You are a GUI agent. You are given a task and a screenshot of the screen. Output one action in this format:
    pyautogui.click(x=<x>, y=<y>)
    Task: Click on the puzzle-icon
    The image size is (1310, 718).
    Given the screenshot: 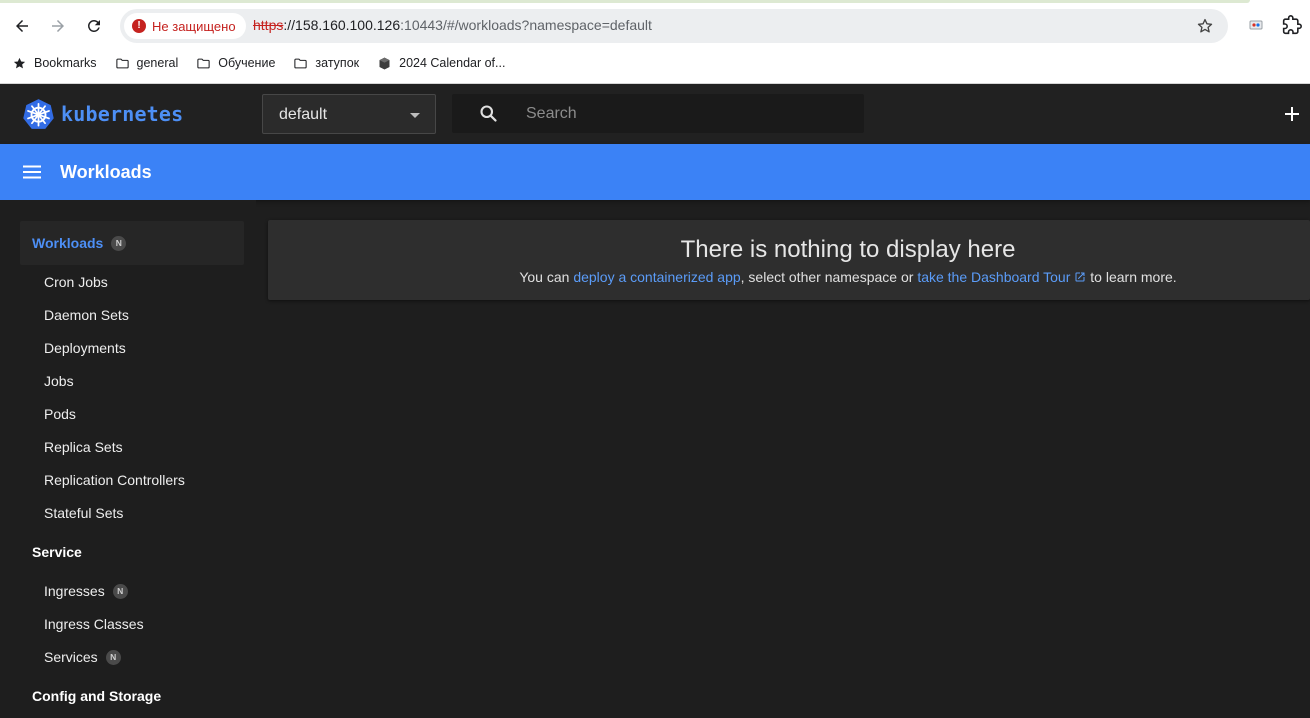 What is the action you would take?
    pyautogui.click(x=1292, y=25)
    